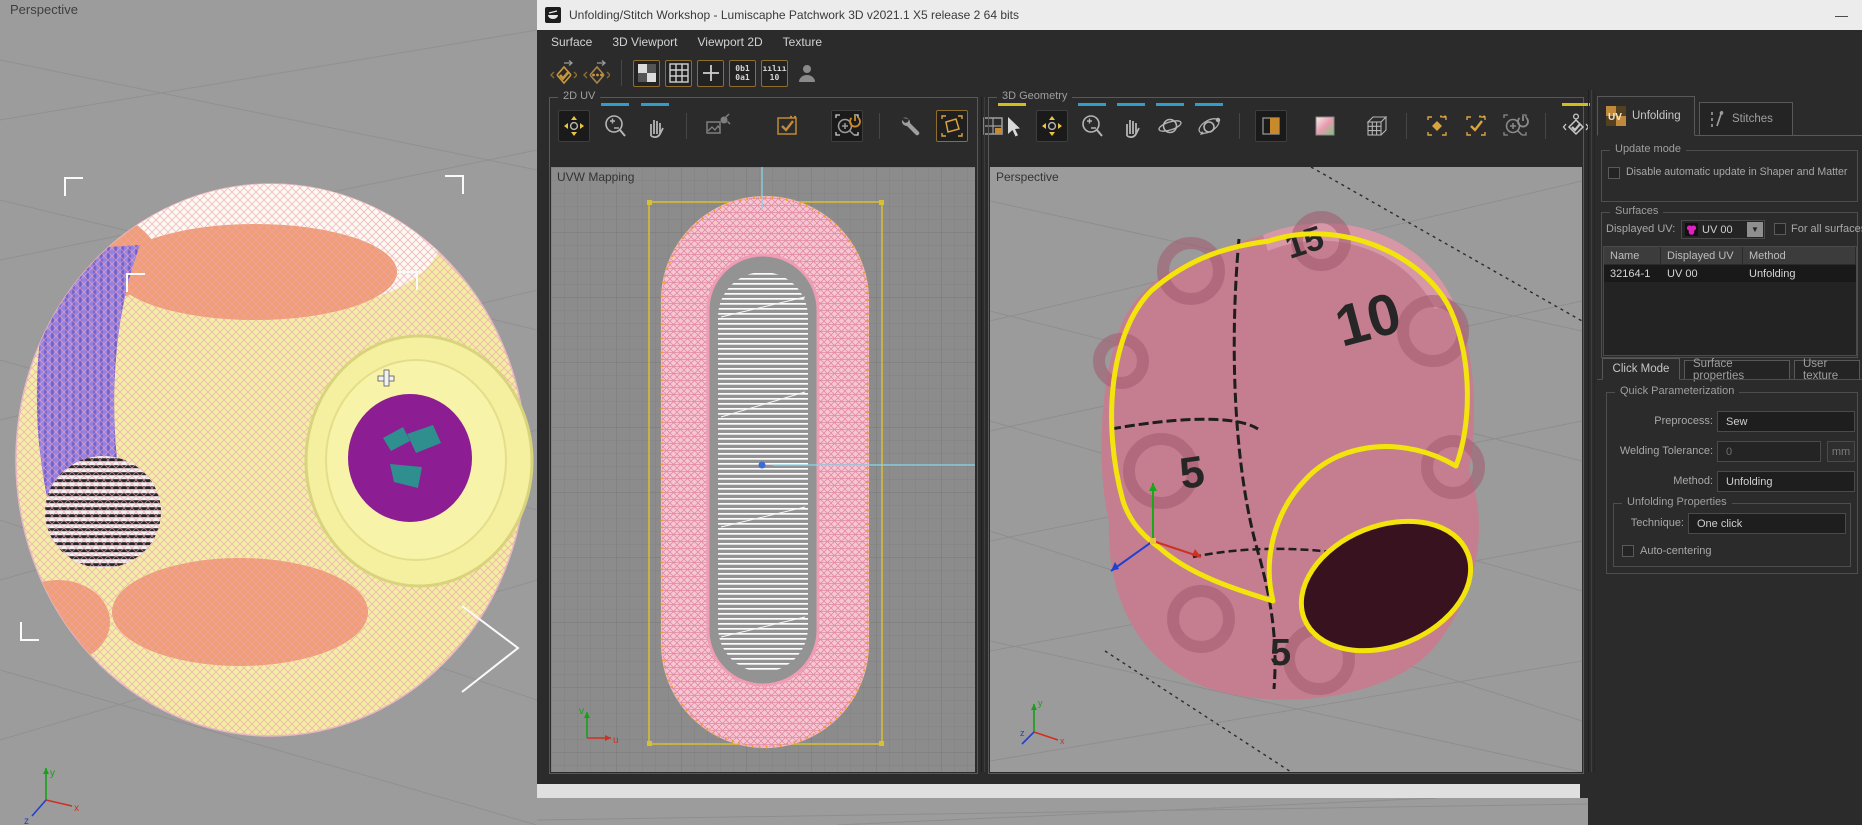 The height and width of the screenshot is (825, 1862). What do you see at coordinates (1042, 722) in the screenshot?
I see `viewport-axis-gizmo: y x z` at bounding box center [1042, 722].